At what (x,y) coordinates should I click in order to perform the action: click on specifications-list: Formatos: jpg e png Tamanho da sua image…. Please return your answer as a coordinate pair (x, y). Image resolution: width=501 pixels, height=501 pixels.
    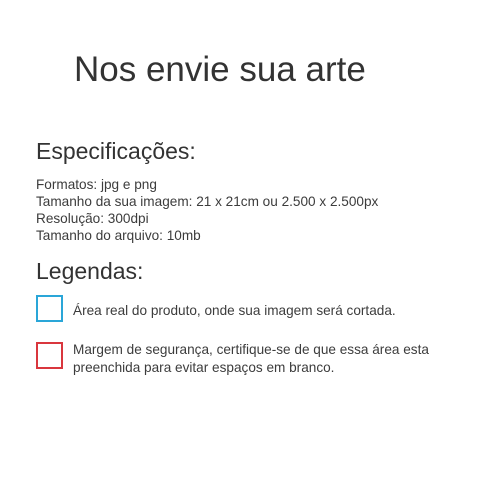
    Looking at the image, I should click on (207, 210).